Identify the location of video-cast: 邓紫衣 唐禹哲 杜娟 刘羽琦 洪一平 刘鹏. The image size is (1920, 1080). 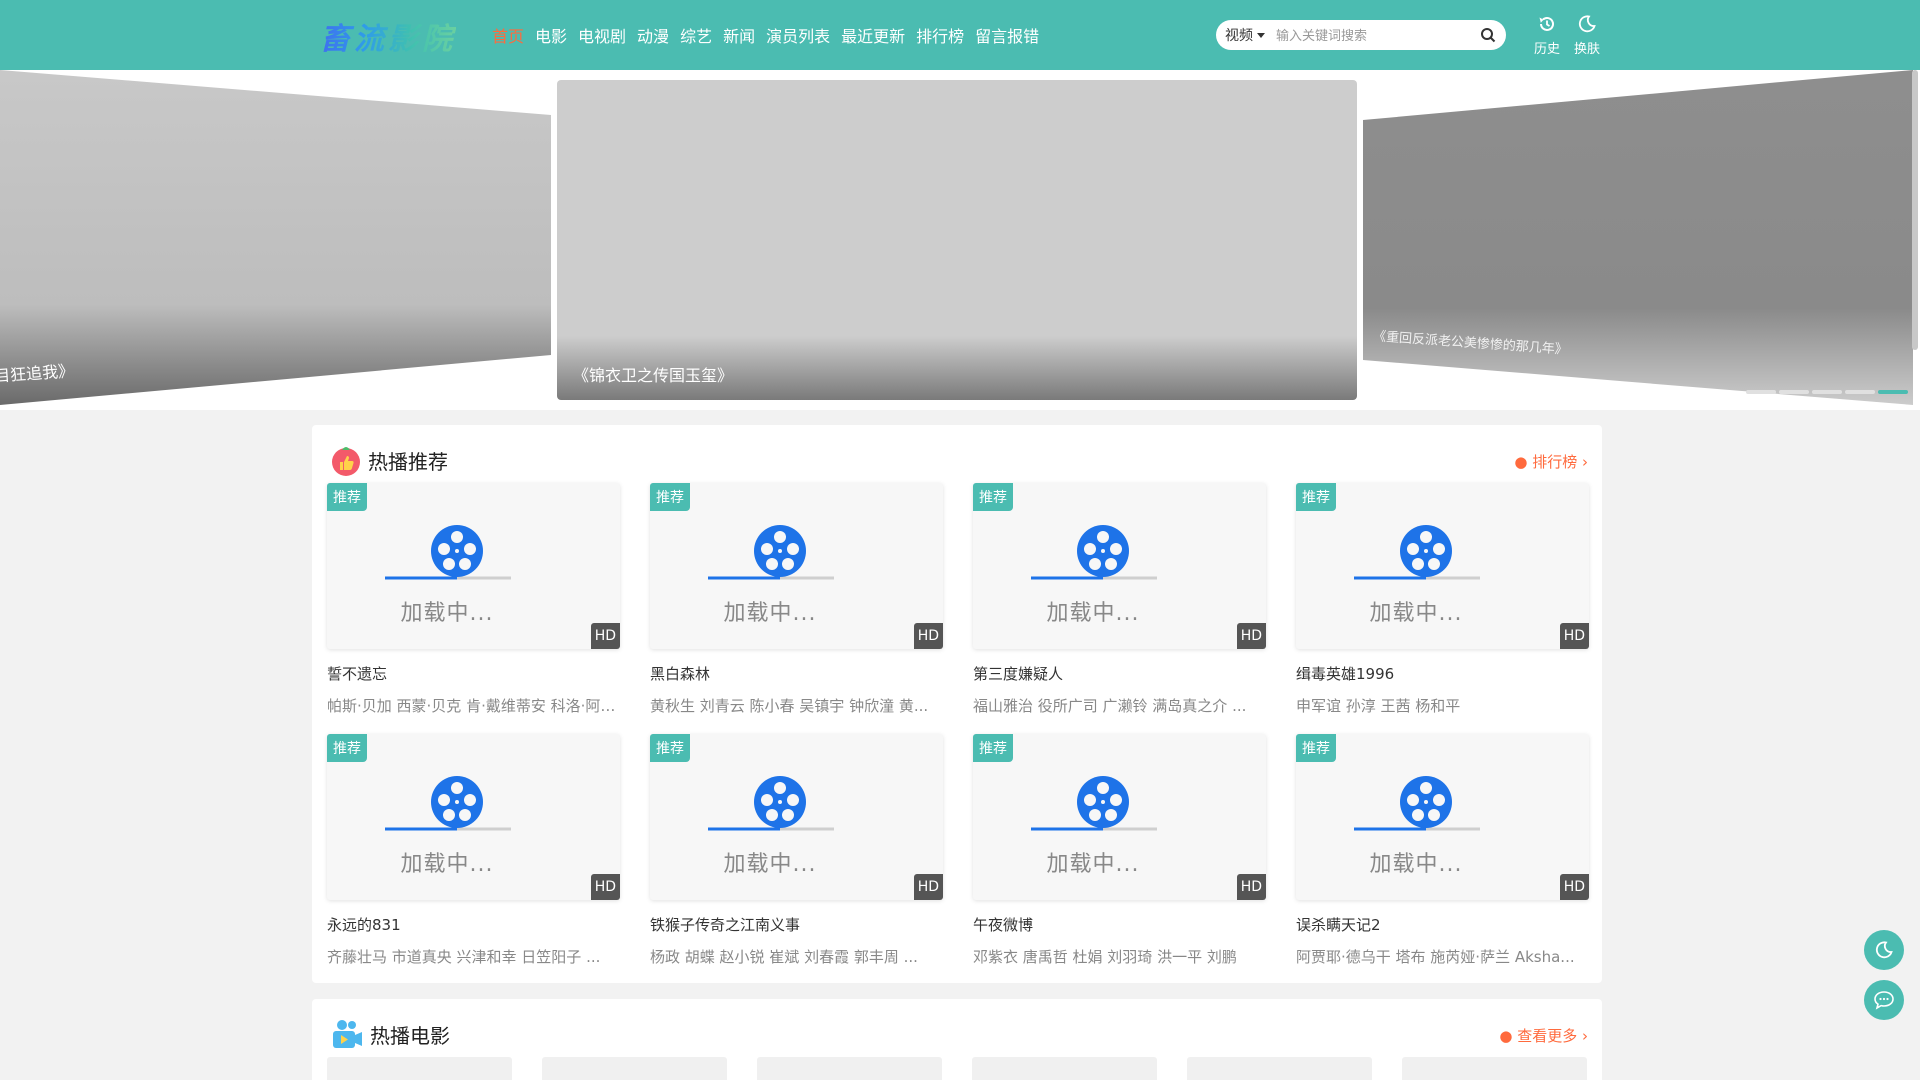
(1105, 957).